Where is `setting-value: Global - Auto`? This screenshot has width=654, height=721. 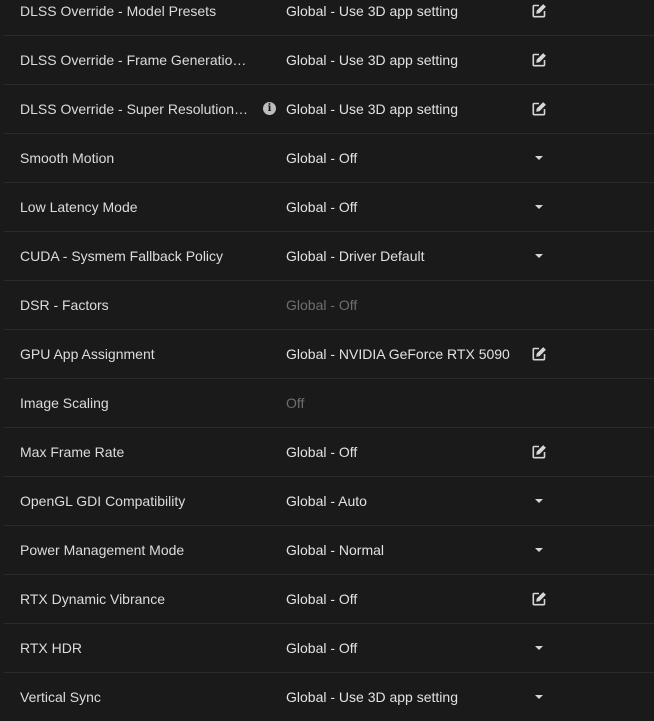
setting-value: Global - Auto is located at coordinates (326, 501).